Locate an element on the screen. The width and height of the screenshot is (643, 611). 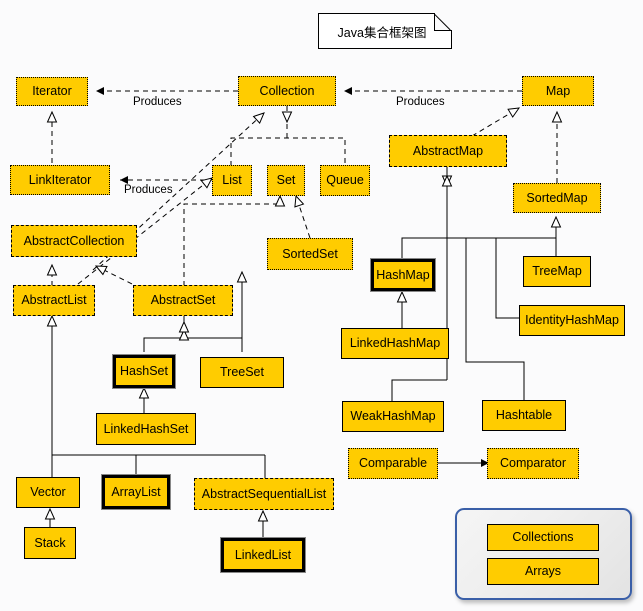
node-identityhashmap-label: IdentityHashMap is located at coordinates (572, 320).